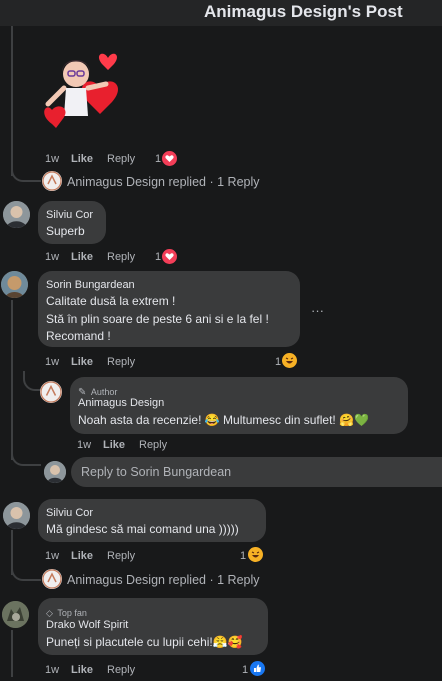  Describe the element at coordinates (144, 642) in the screenshot. I see `comment-text: Puneți si placutele cu lupii cehi!😤🥰` at that location.